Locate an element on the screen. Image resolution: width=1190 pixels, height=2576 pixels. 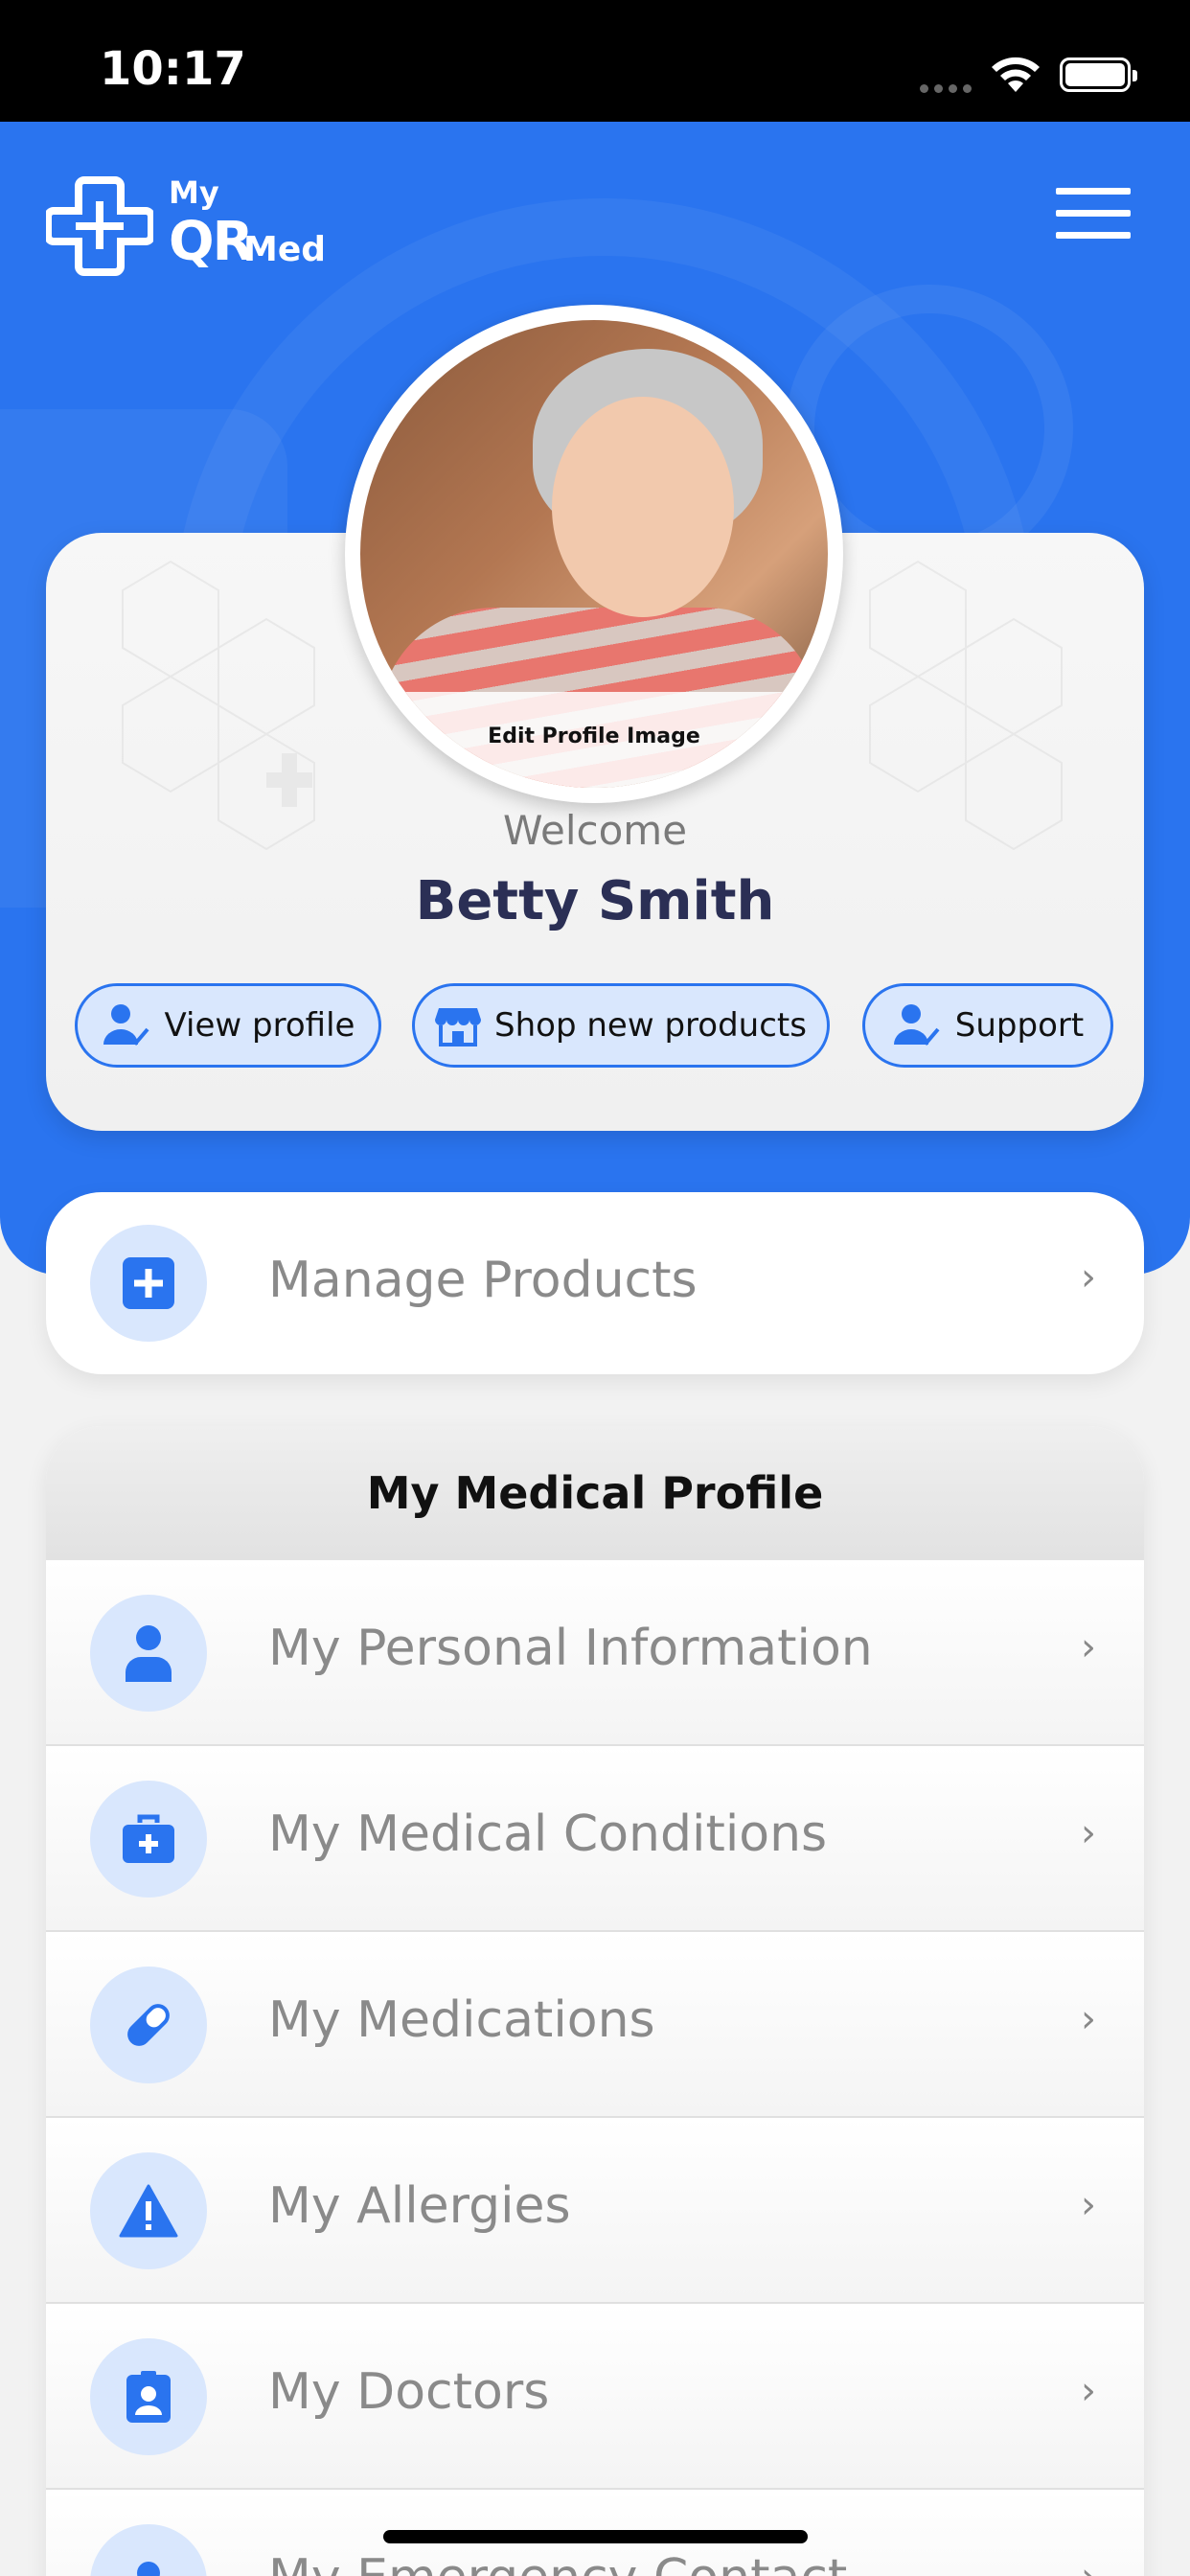
menu-item-label: My Medications is located at coordinates (461, 2020).